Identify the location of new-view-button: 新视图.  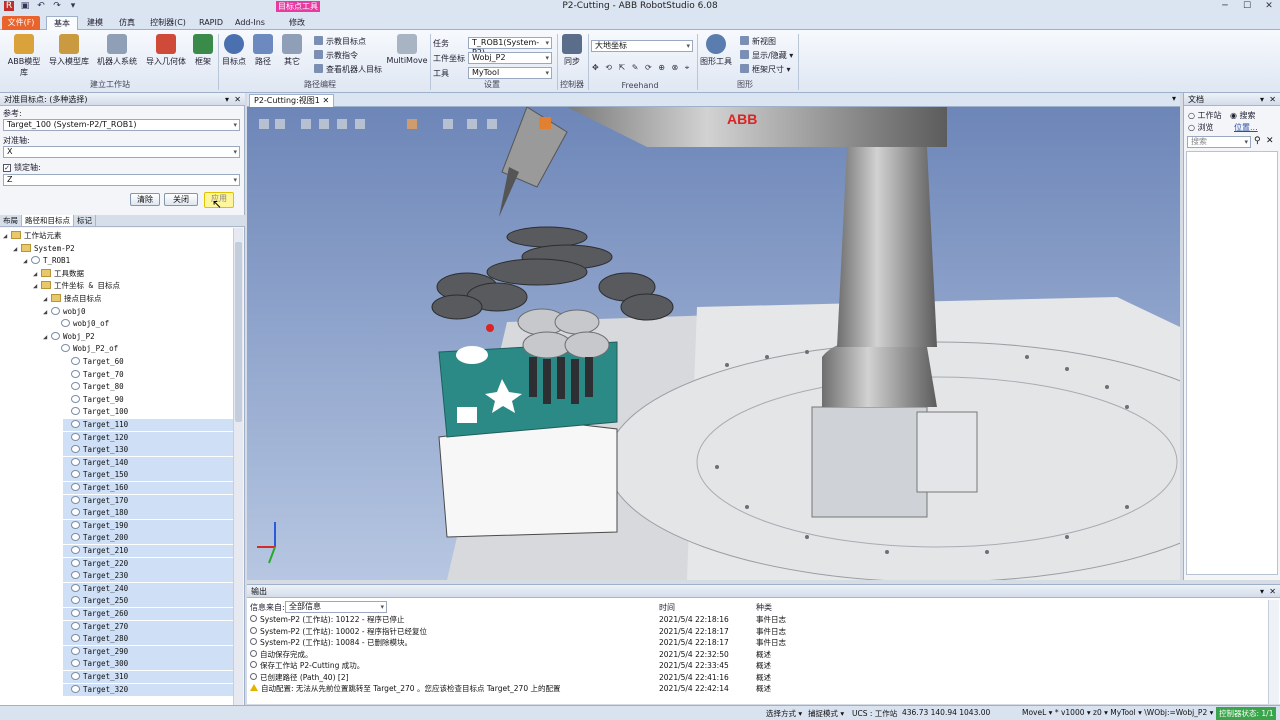
(758, 42).